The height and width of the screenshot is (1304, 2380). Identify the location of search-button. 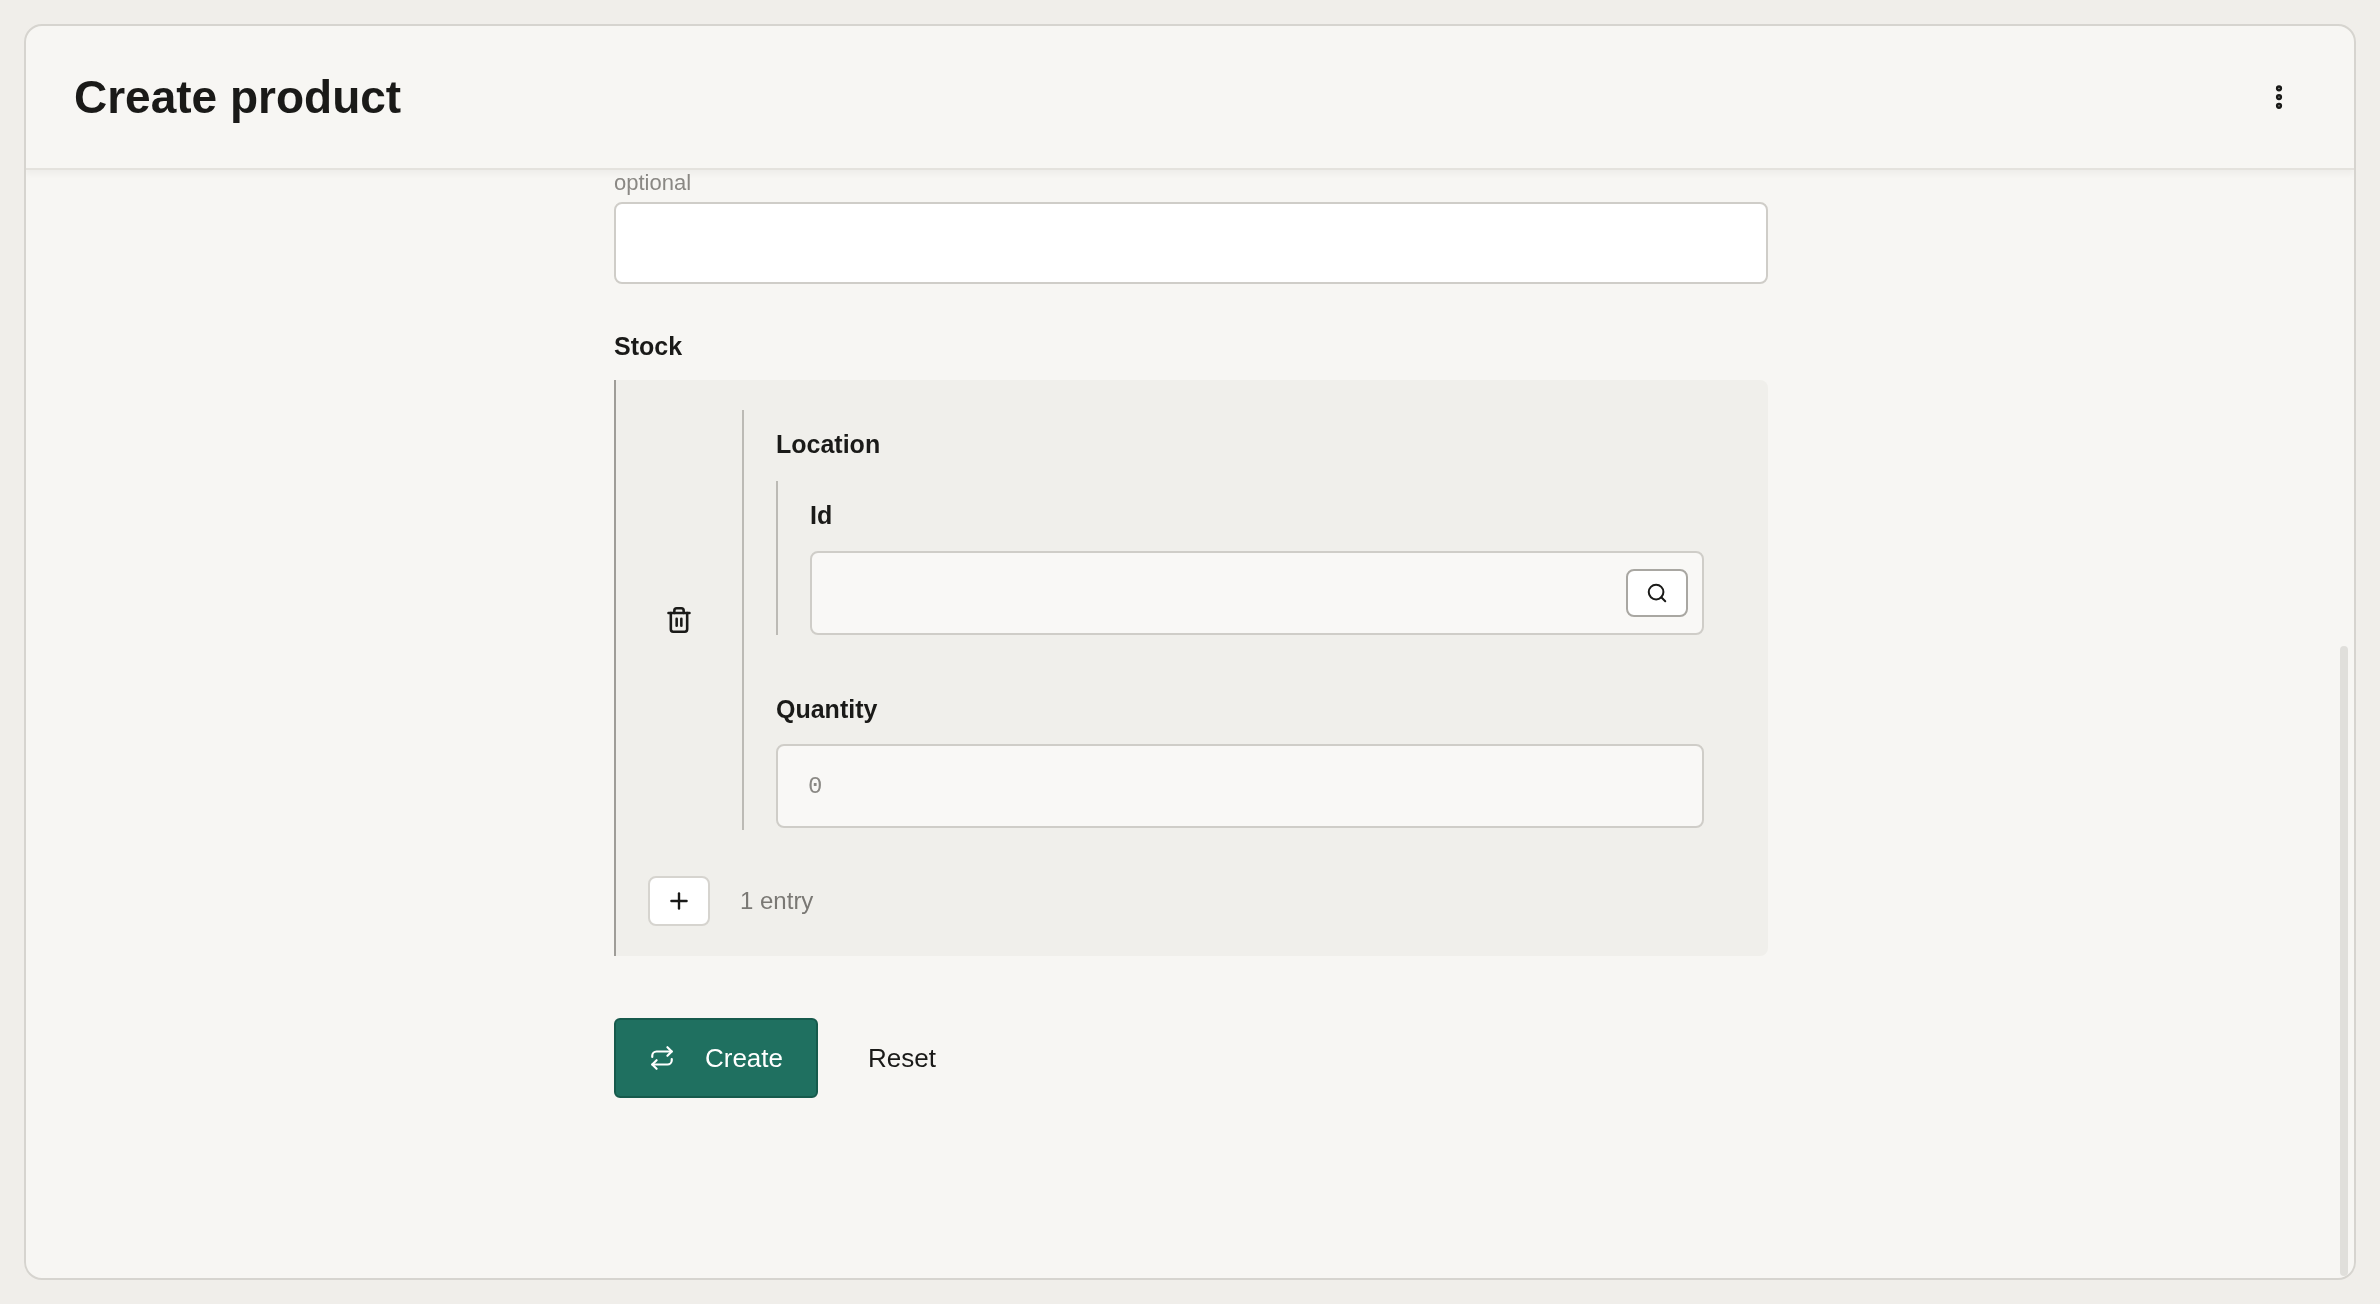
(1657, 592).